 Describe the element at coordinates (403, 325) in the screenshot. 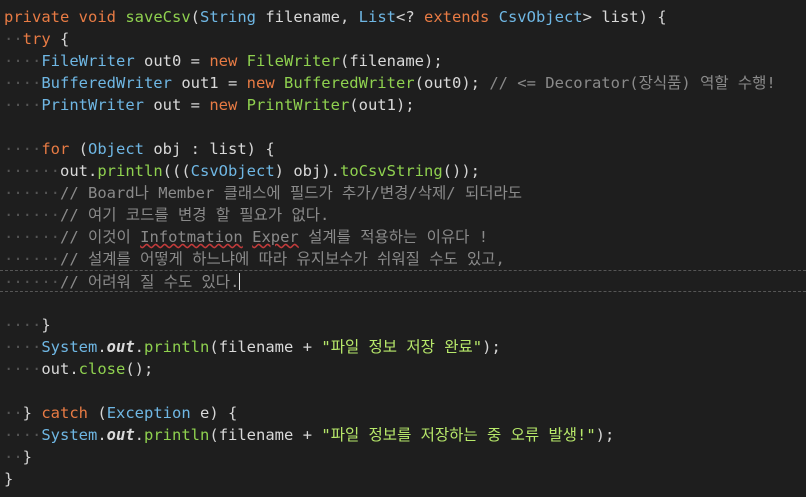

I see `code-line: ····}` at that location.